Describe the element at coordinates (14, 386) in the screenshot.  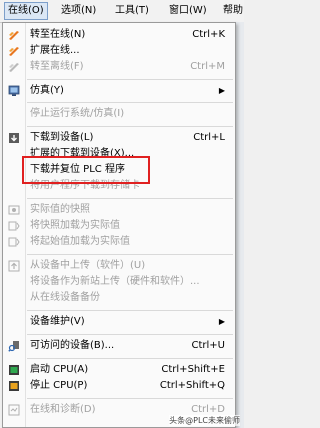
I see `stop-cpu-icon` at that location.